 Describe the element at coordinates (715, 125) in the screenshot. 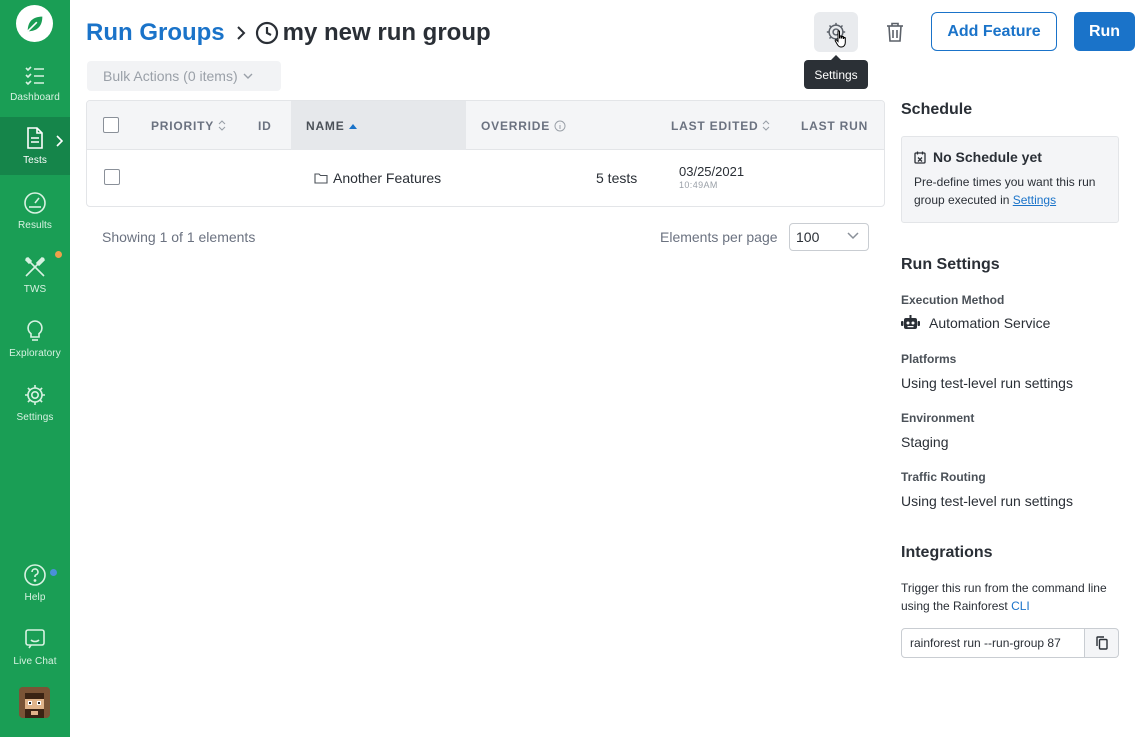

I see `column-label: LAST EDITED` at that location.